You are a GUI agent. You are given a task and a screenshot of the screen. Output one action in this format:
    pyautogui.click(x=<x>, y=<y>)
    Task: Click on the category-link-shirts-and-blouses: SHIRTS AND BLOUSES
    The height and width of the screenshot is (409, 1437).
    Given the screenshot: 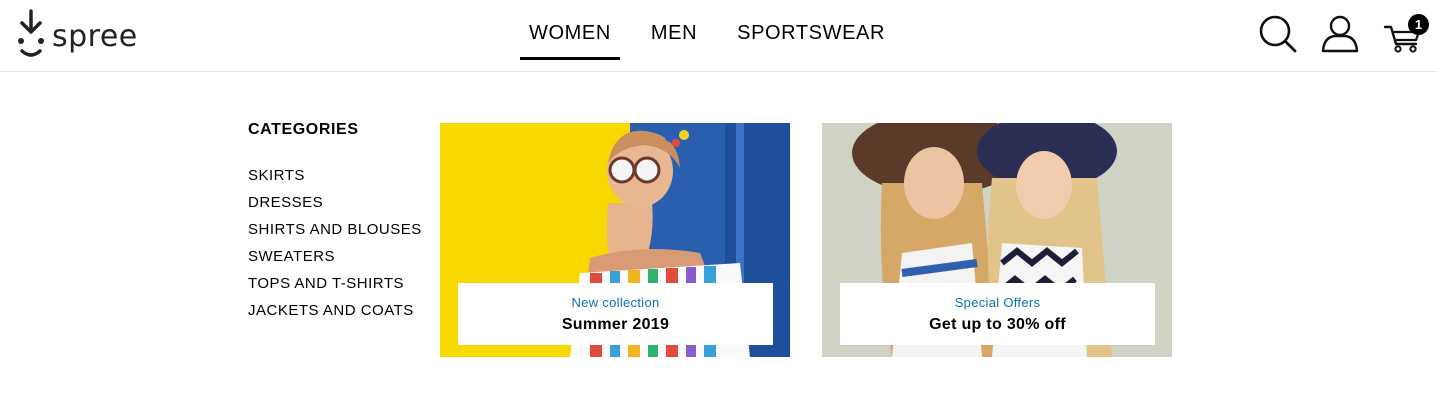 What is the action you would take?
    pyautogui.click(x=340, y=229)
    